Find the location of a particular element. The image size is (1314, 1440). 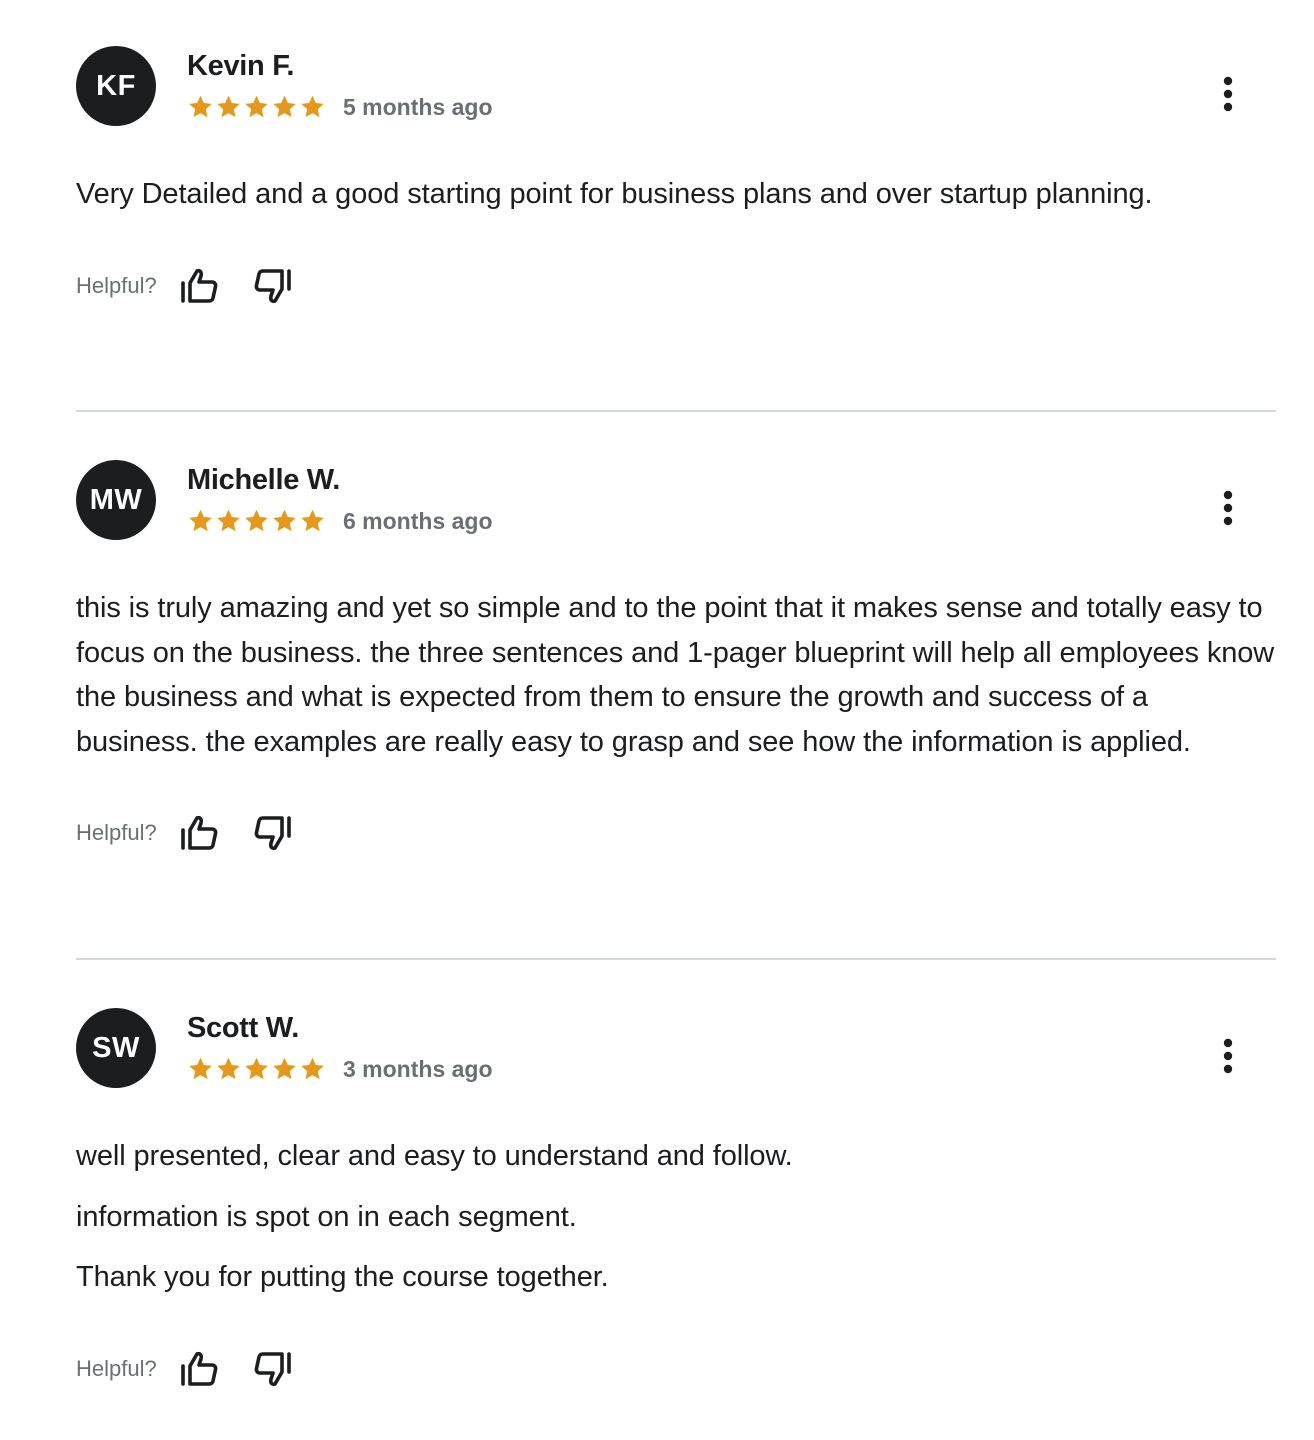

reviewer-name: Scott W. is located at coordinates (243, 1028).